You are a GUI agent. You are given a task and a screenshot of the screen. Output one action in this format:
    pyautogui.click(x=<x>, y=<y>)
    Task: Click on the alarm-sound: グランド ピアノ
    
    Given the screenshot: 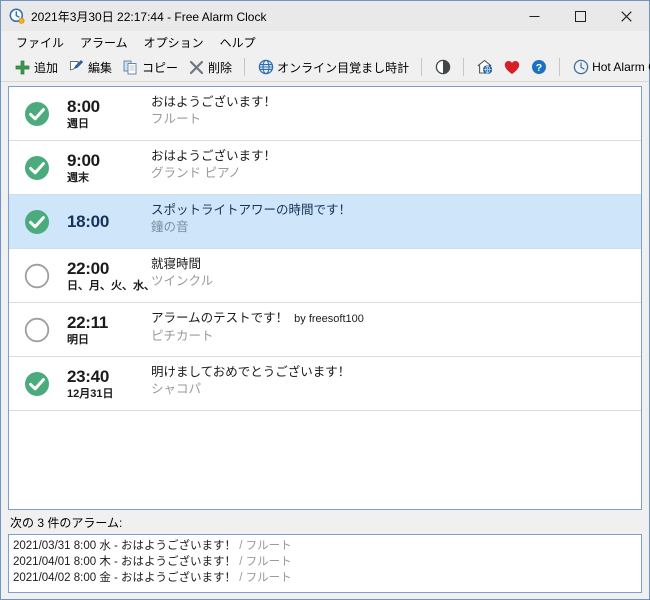 What is the action you would take?
    pyautogui.click(x=196, y=173)
    